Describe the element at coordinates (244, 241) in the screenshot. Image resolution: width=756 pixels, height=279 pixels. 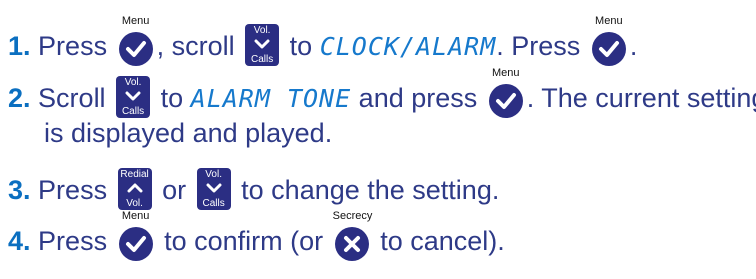
I see `step-text: to confirm (or` at that location.